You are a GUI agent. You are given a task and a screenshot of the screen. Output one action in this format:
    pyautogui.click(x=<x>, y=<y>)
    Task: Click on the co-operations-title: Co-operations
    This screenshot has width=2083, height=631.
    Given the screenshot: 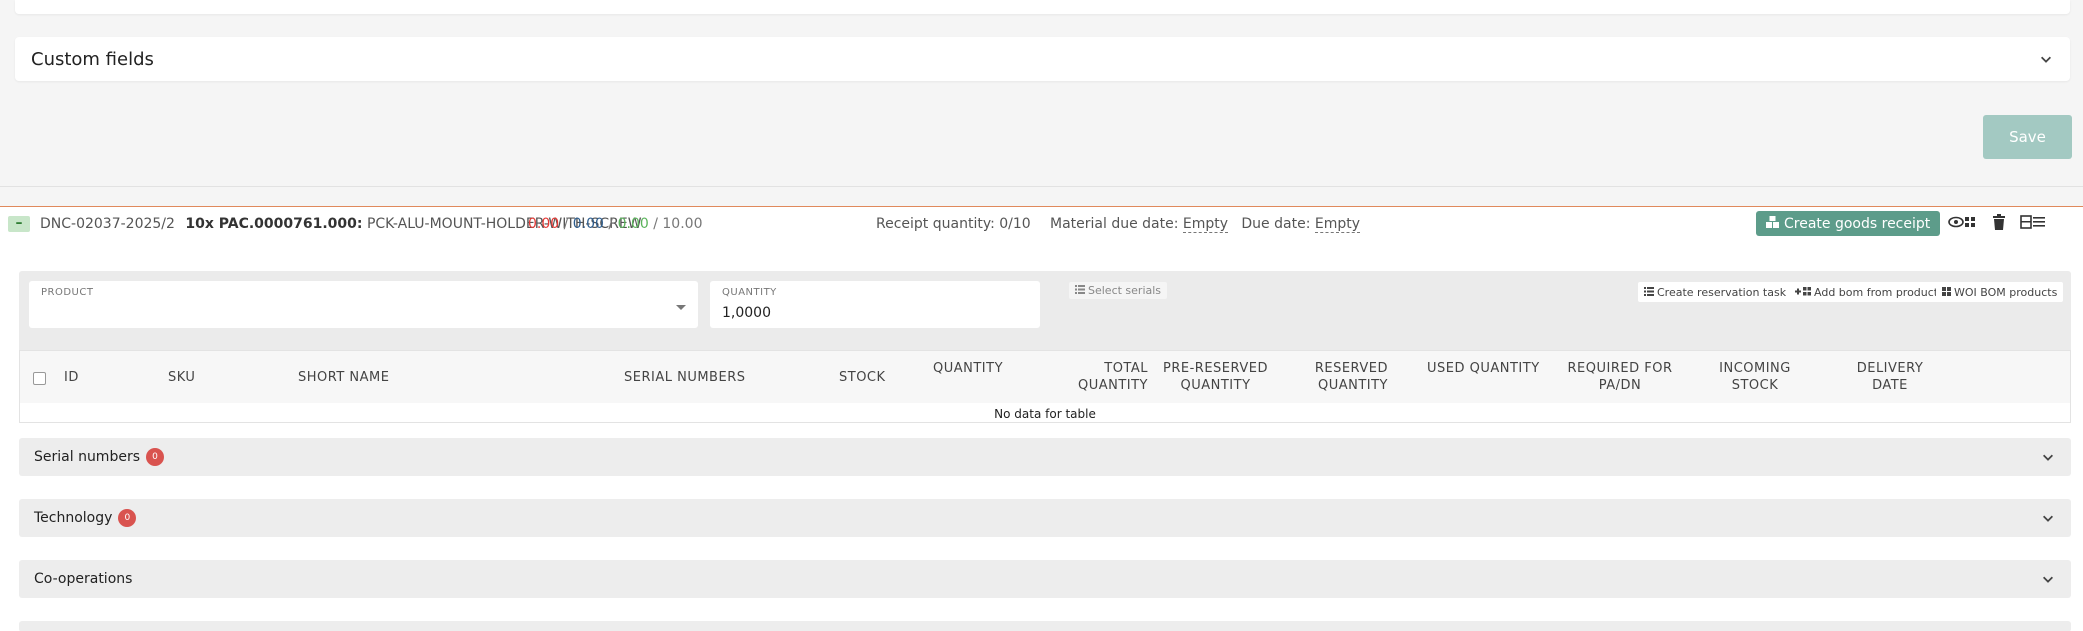 What is the action you would take?
    pyautogui.click(x=83, y=579)
    